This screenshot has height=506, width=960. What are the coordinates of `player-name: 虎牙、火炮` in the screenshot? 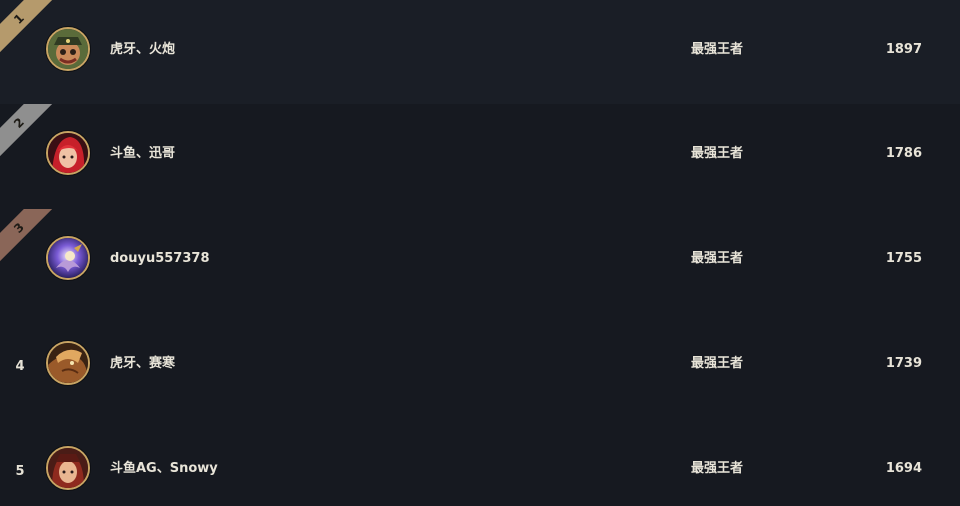 It's located at (142, 50).